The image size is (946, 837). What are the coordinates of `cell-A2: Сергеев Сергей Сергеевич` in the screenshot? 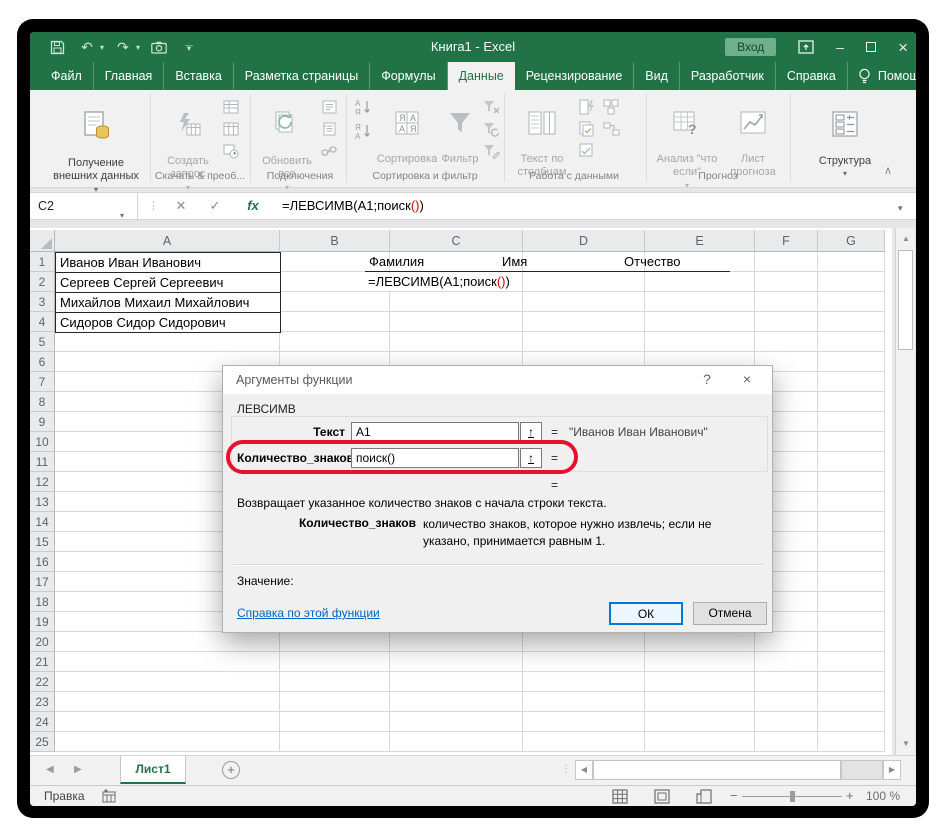 It's located at (168, 282).